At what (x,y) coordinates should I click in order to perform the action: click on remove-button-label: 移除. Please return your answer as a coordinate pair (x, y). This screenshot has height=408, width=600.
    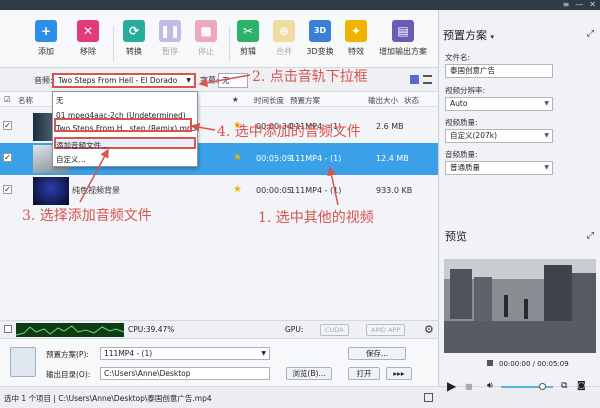
    Looking at the image, I should click on (88, 51).